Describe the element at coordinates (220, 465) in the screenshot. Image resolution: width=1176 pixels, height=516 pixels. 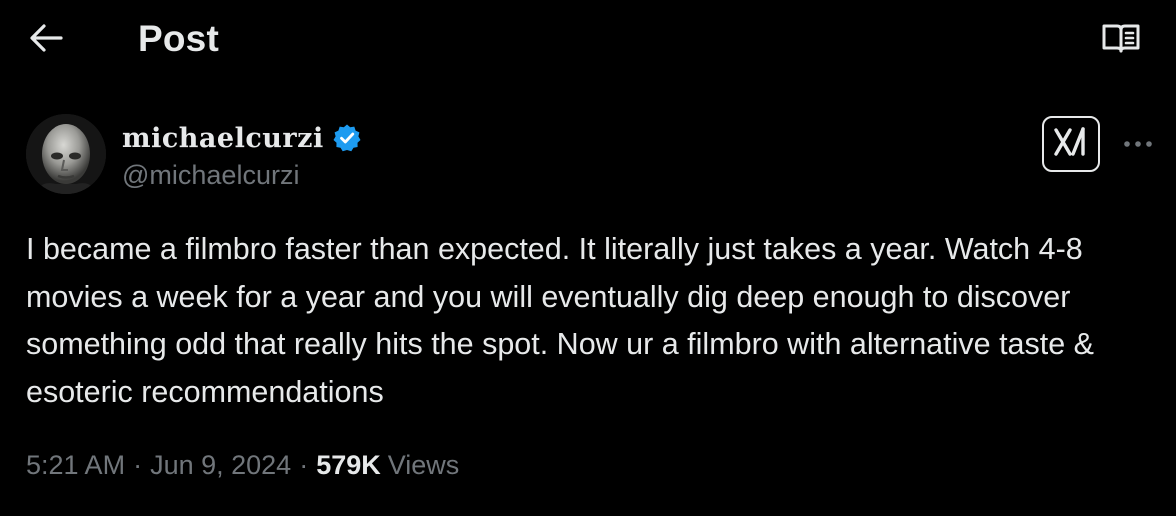
I see `tweet-date: Jun 9, 2024` at that location.